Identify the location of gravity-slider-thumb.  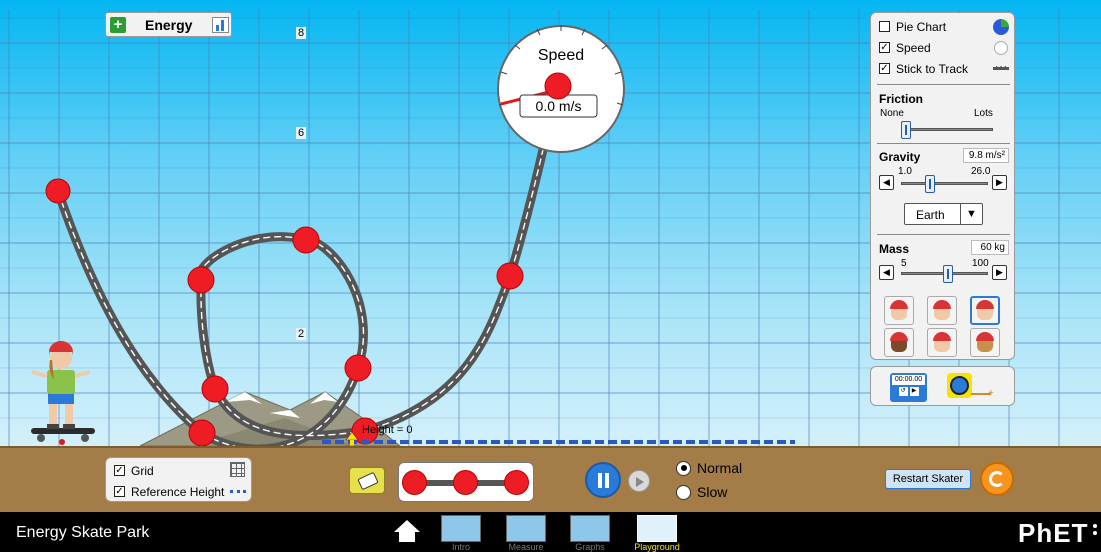
(930, 184).